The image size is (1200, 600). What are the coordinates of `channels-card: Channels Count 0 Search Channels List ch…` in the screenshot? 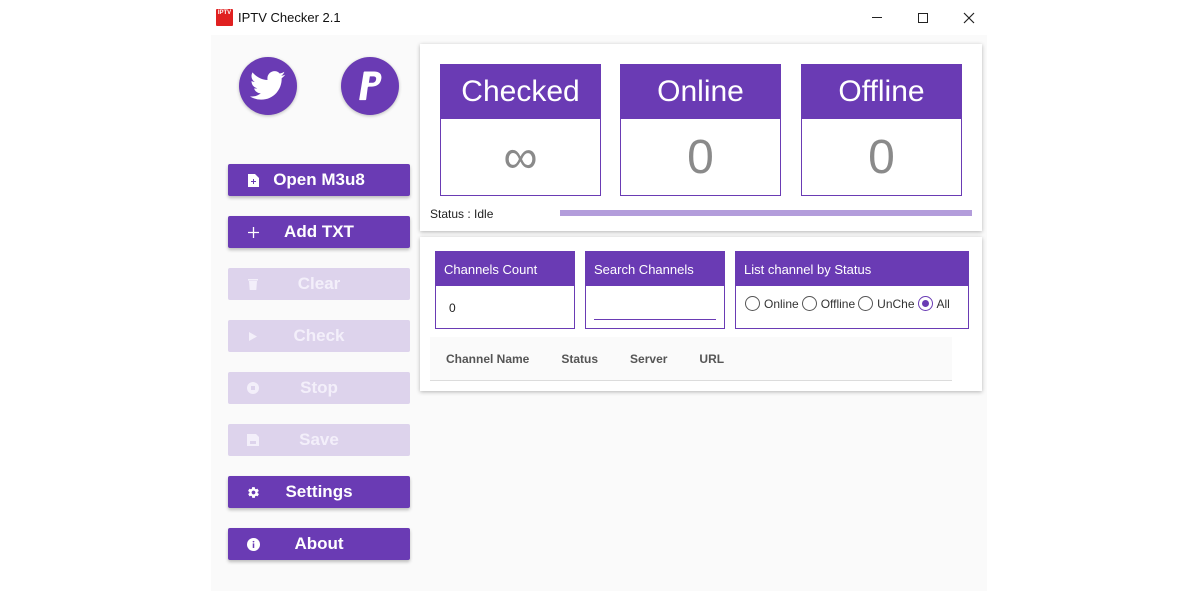 It's located at (701, 314).